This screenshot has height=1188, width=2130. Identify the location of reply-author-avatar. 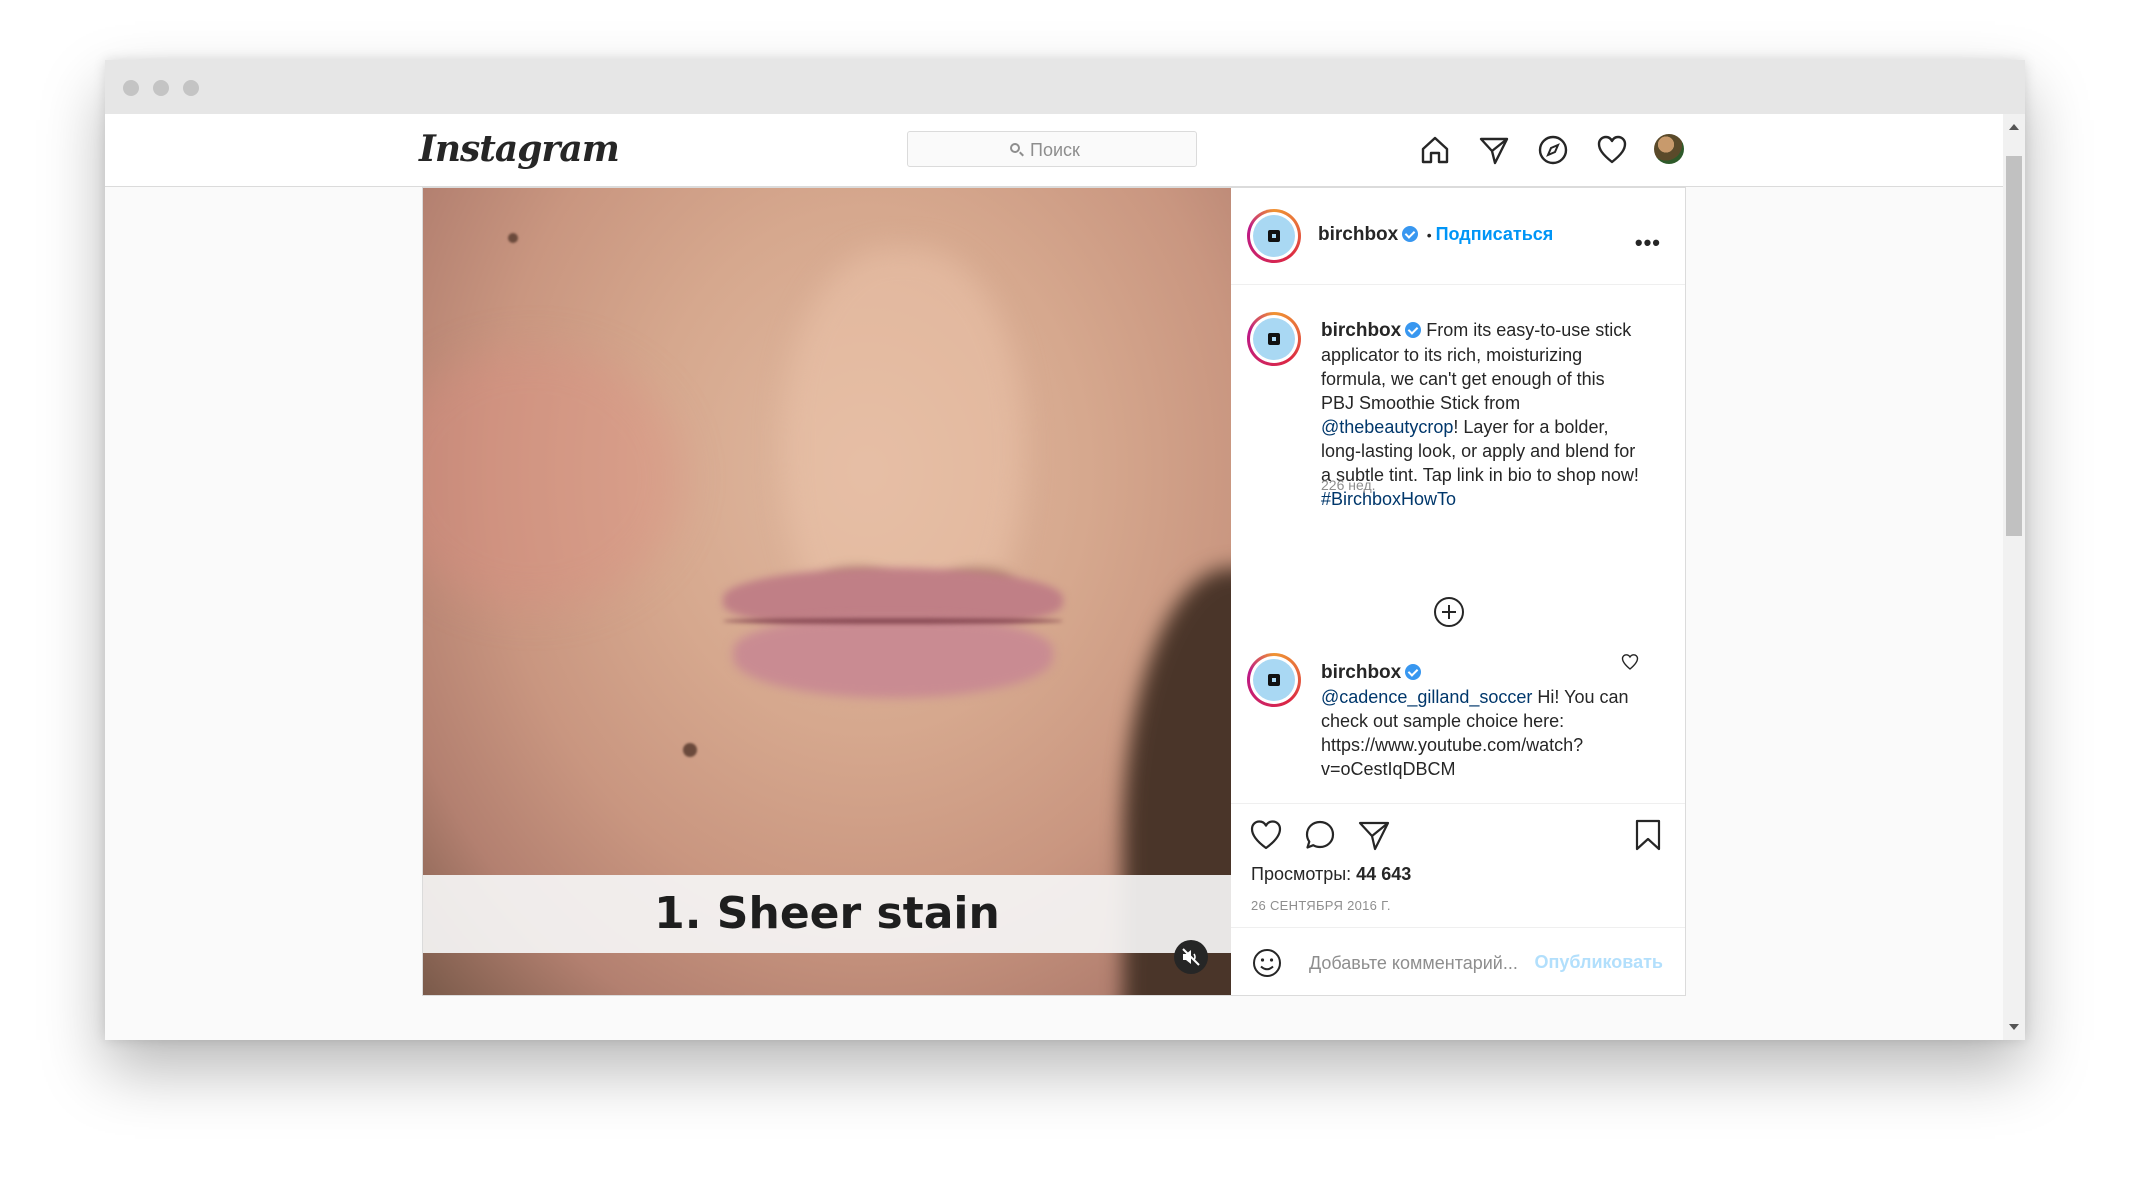
(1274, 680).